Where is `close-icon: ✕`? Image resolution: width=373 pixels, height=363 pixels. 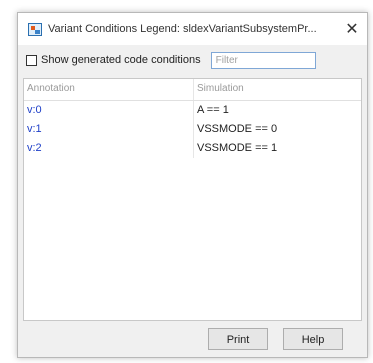
close-icon: ✕ is located at coordinates (352, 29).